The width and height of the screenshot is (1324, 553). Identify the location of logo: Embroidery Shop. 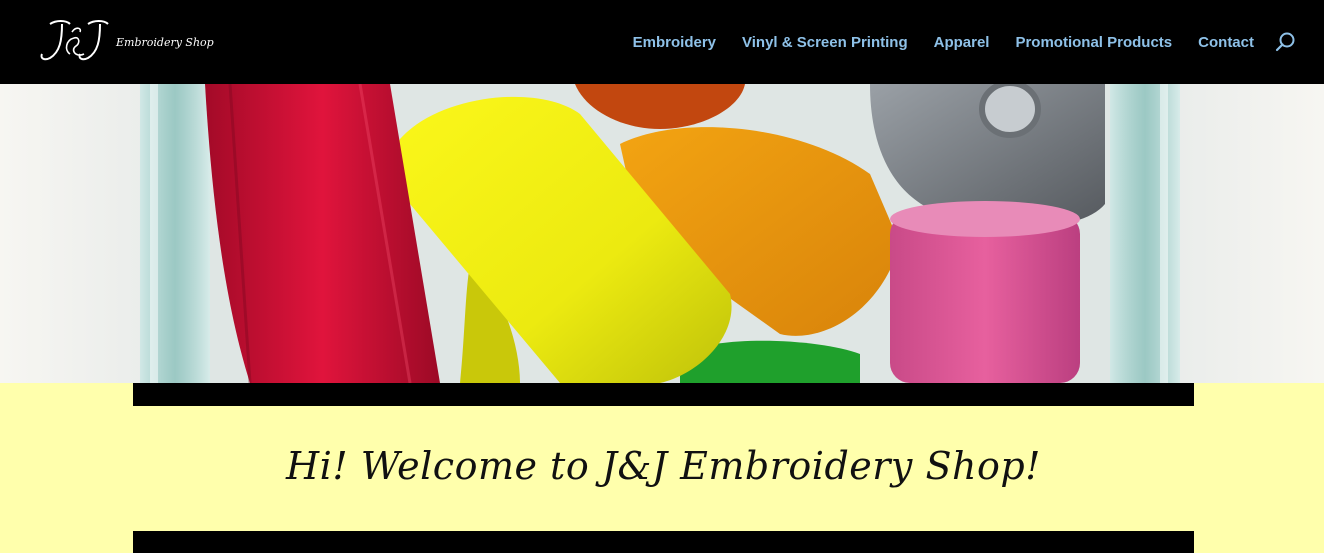
(131, 40).